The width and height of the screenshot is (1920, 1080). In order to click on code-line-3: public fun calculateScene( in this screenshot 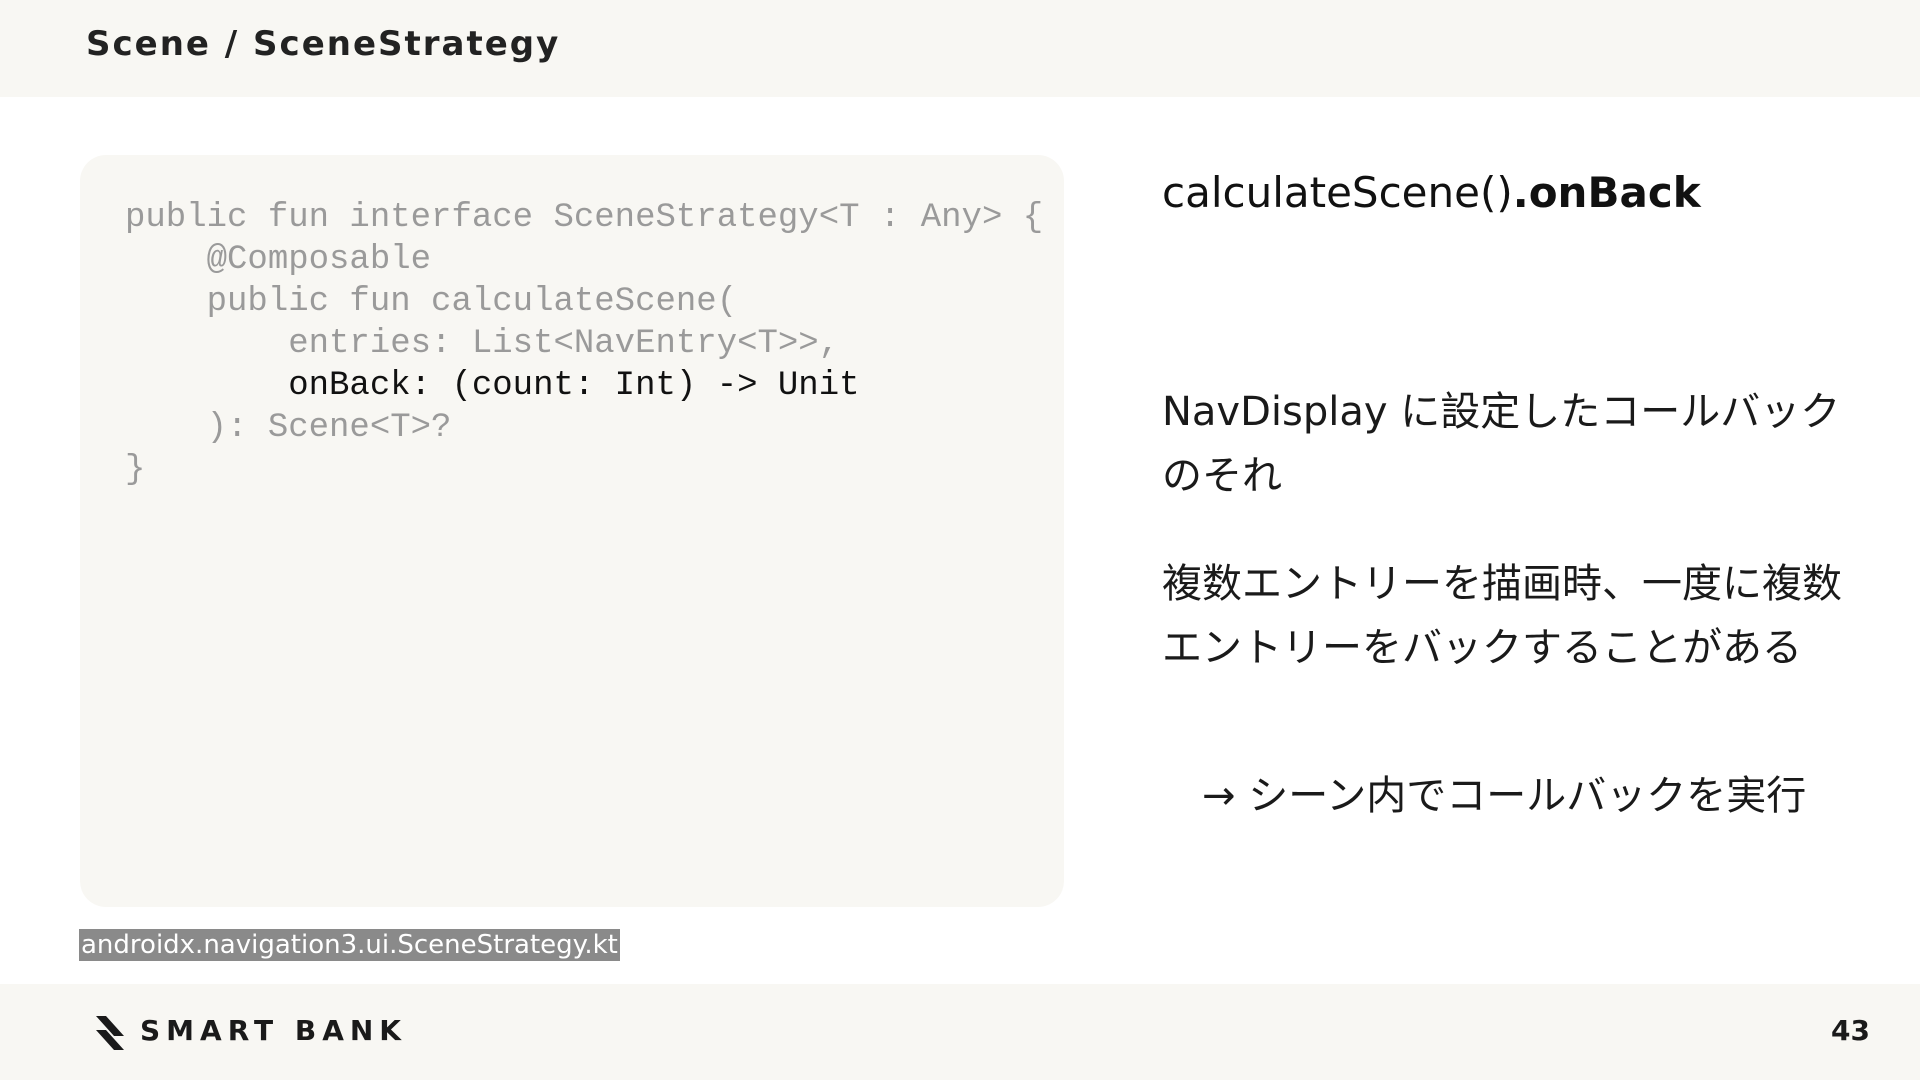, I will do `click(431, 302)`.